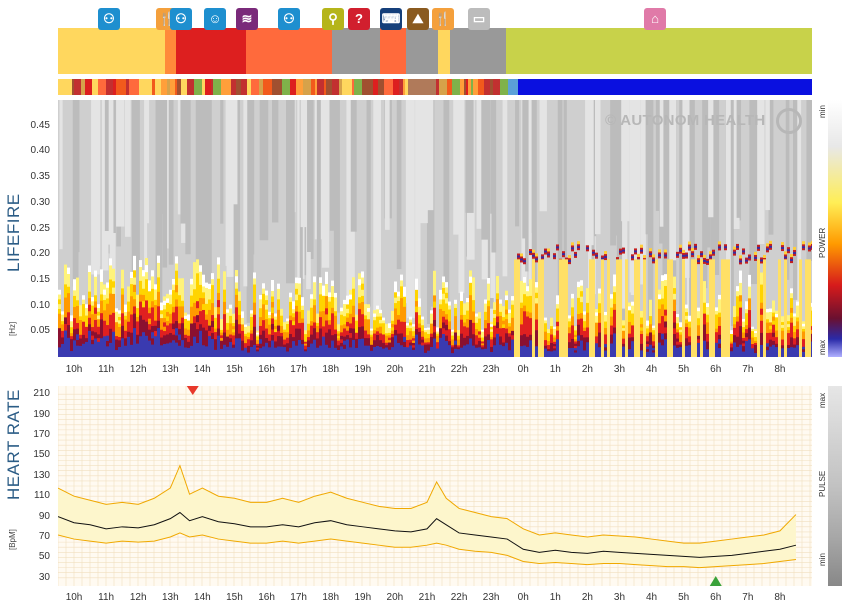 The width and height of the screenshot is (845, 605). What do you see at coordinates (247, 19) in the screenshot?
I see `reading-icon: ≋` at bounding box center [247, 19].